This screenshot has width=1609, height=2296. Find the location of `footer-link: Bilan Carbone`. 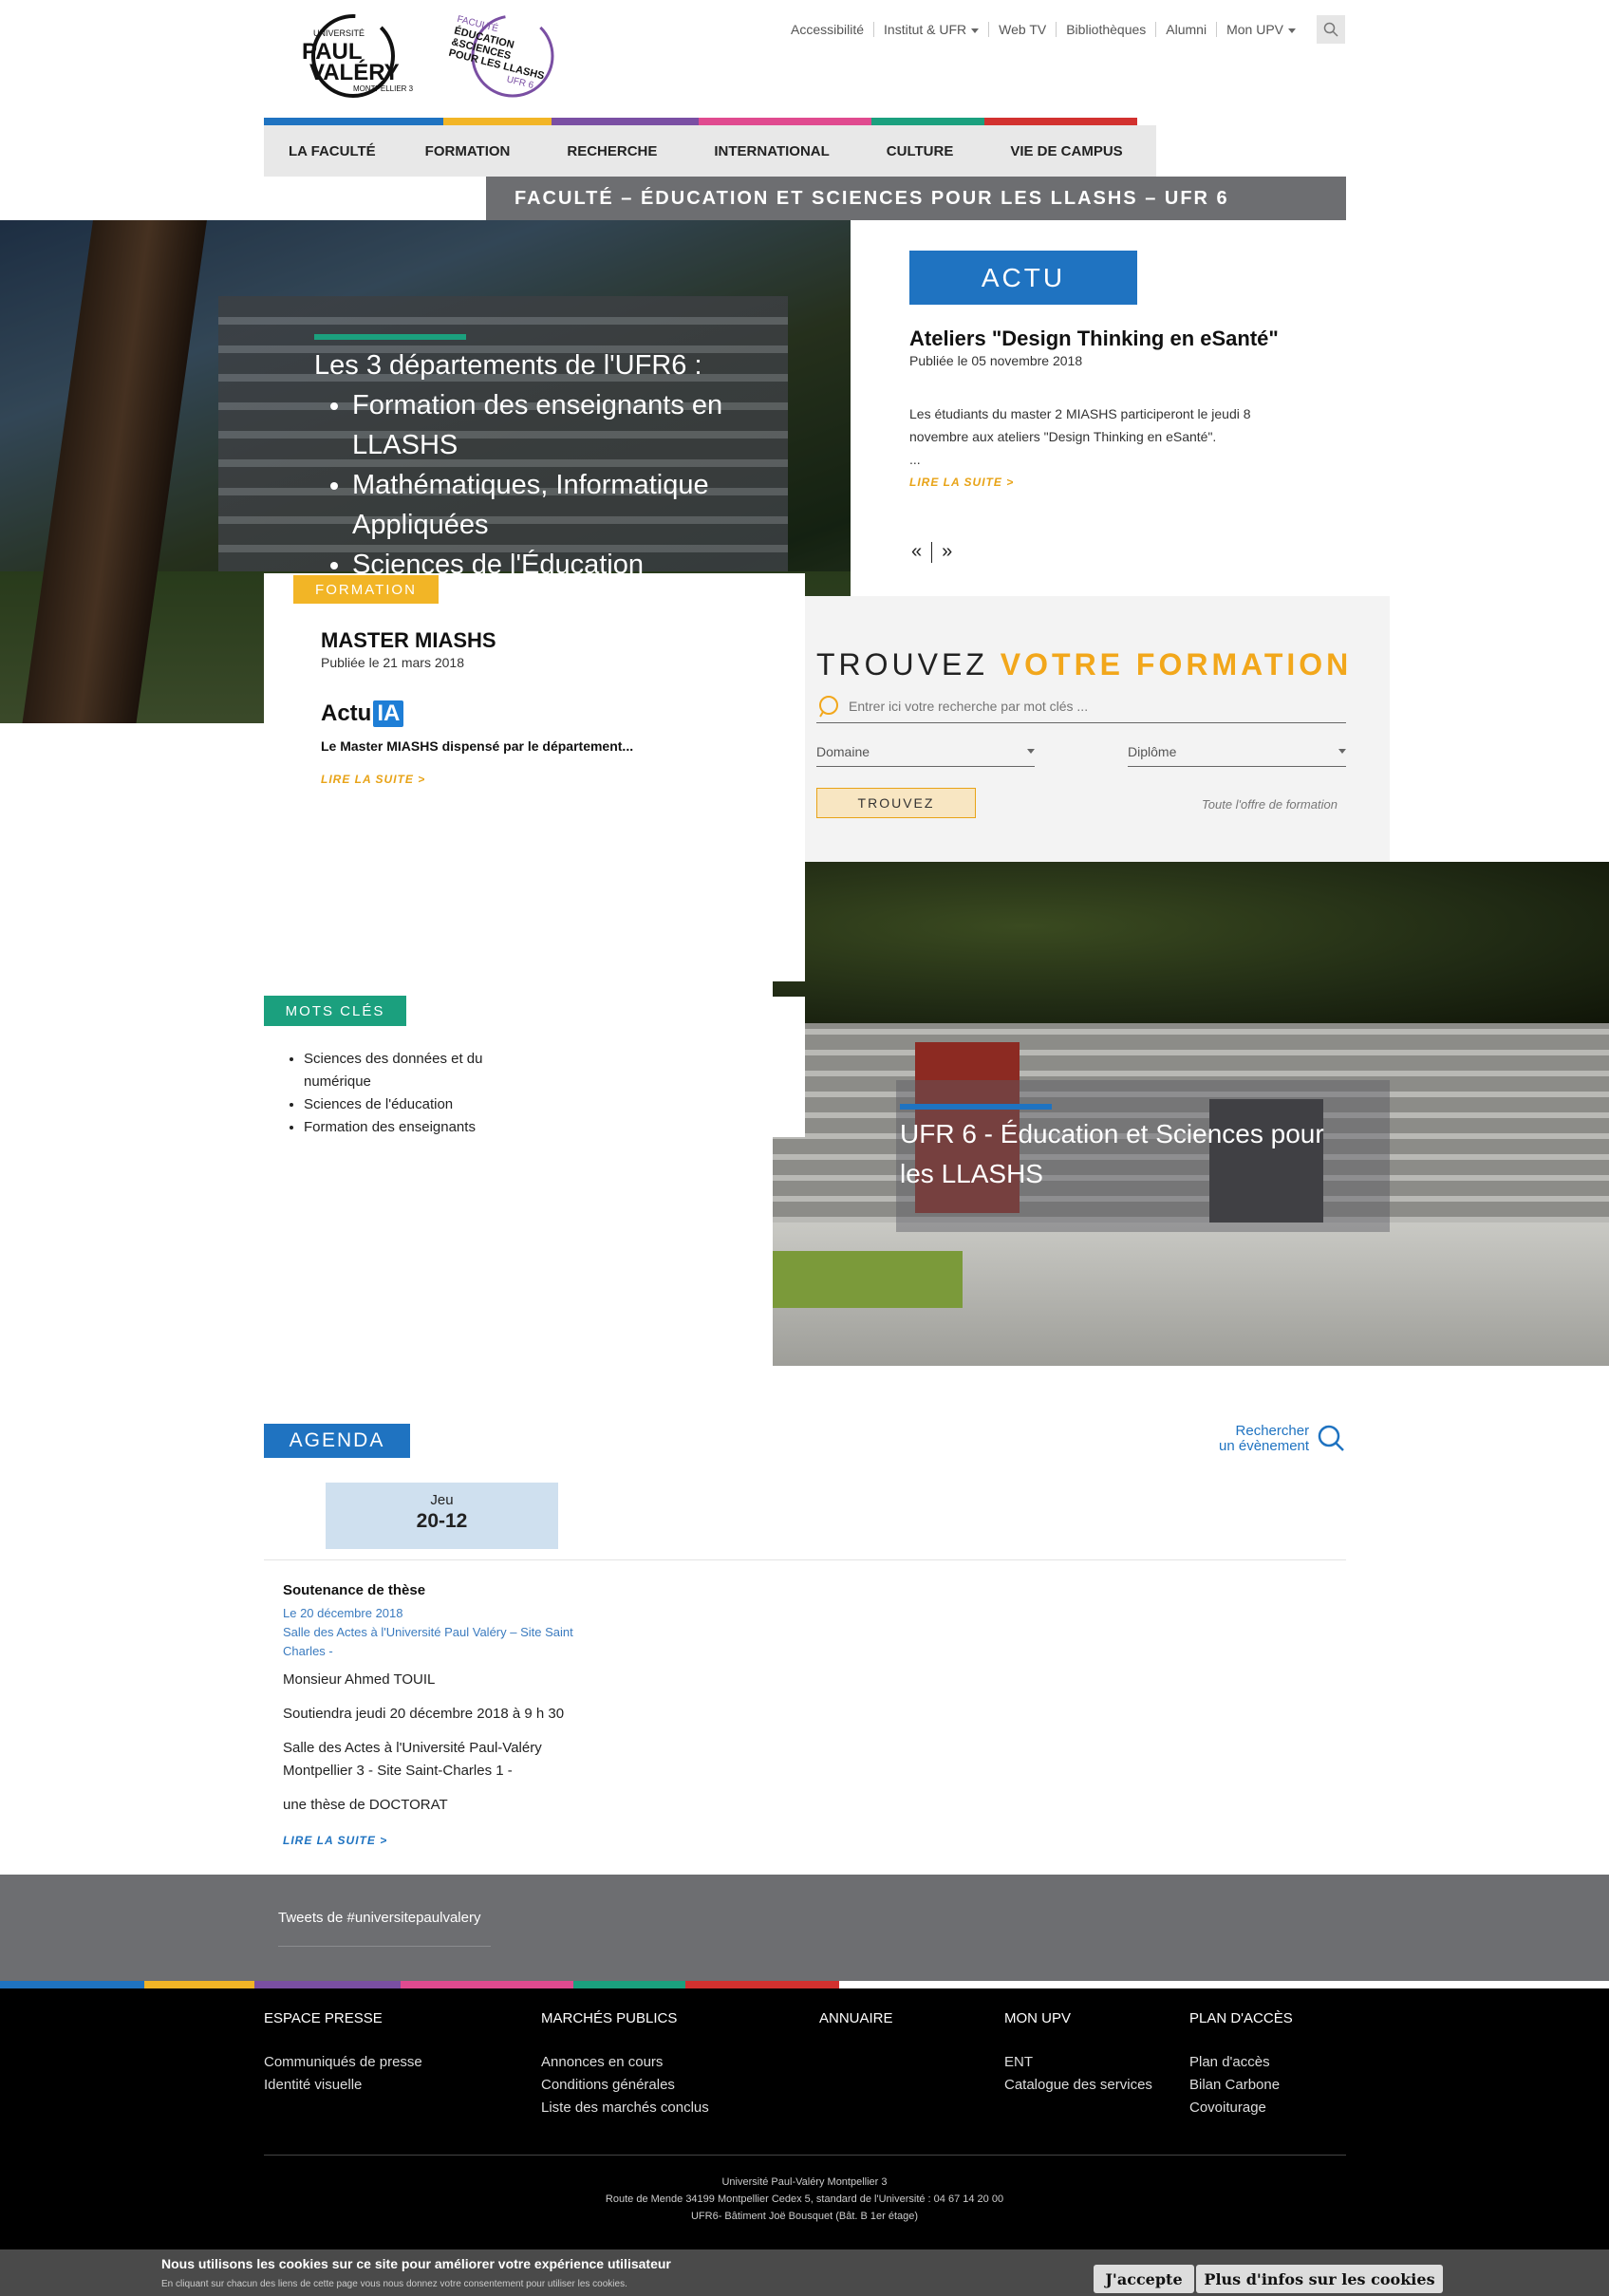

footer-link: Bilan Carbone is located at coordinates (1241, 2085).